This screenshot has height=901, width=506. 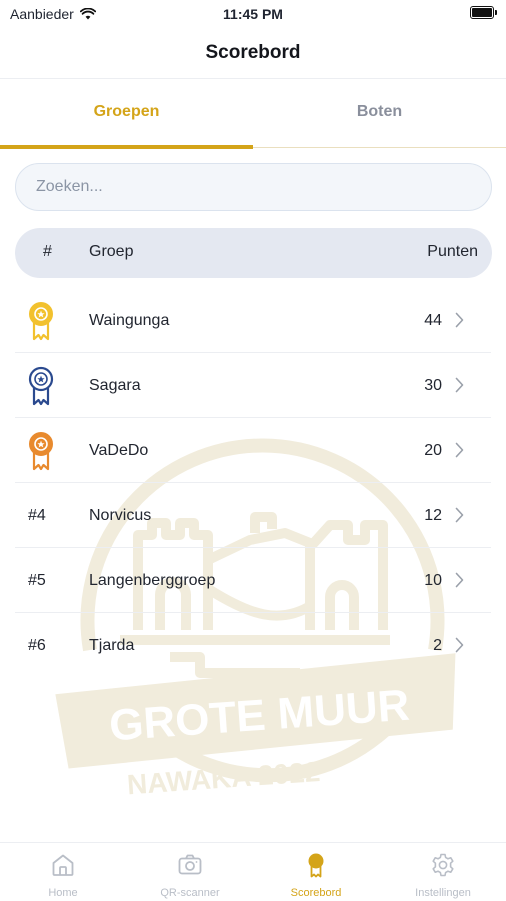 I want to click on rank-label: #6, so click(x=37, y=645).